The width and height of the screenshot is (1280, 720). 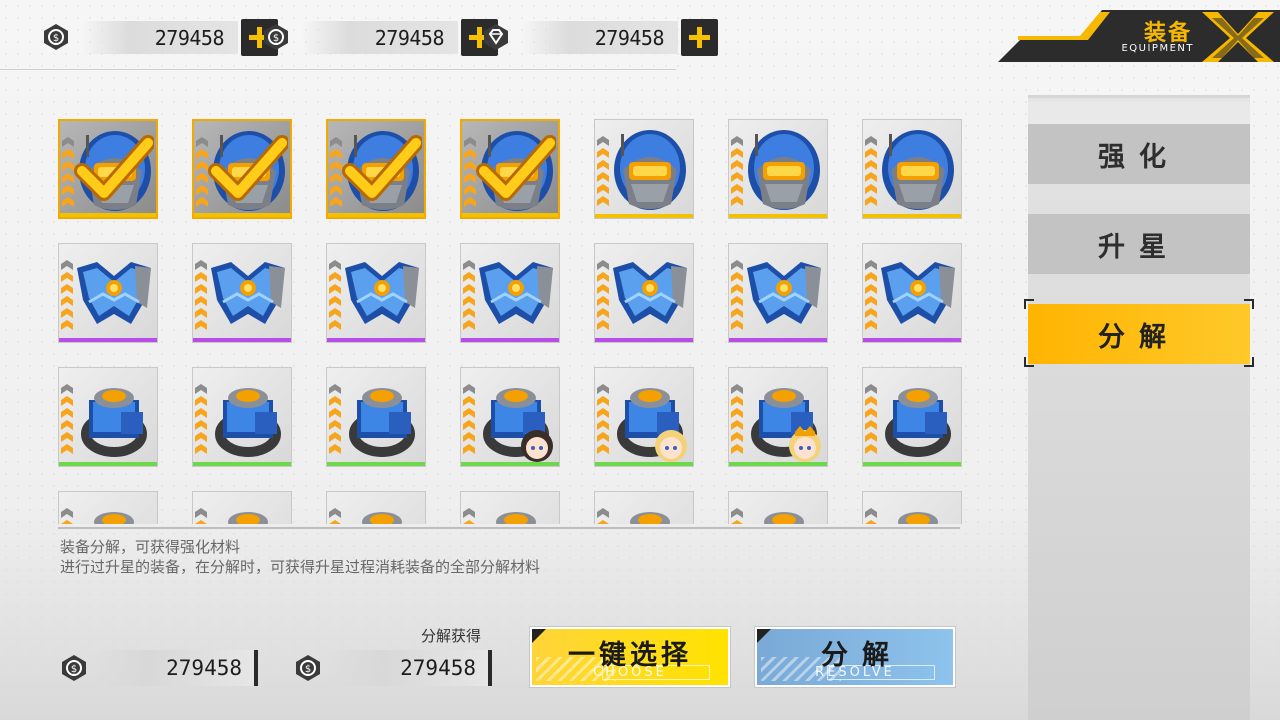 I want to click on armor-icon, so click(x=650, y=293).